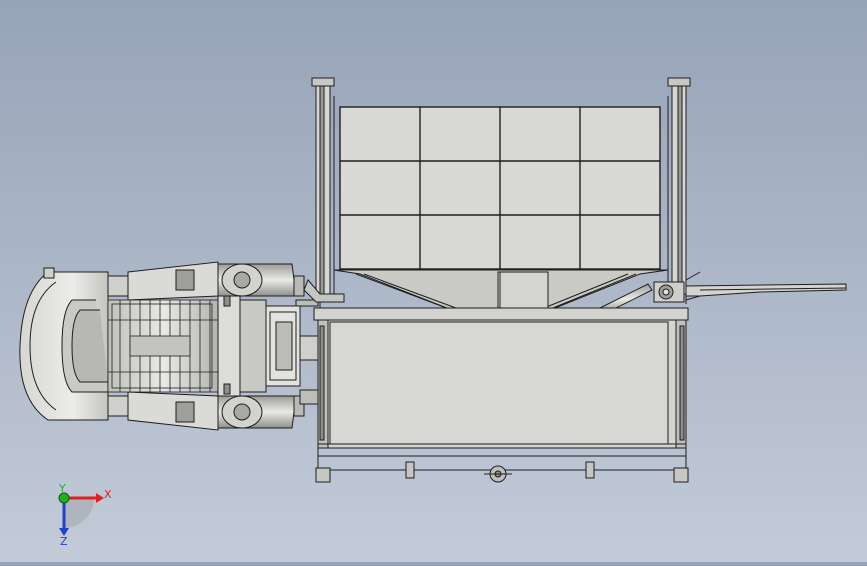  What do you see at coordinates (163, 346) in the screenshot?
I see `crusher-drum` at bounding box center [163, 346].